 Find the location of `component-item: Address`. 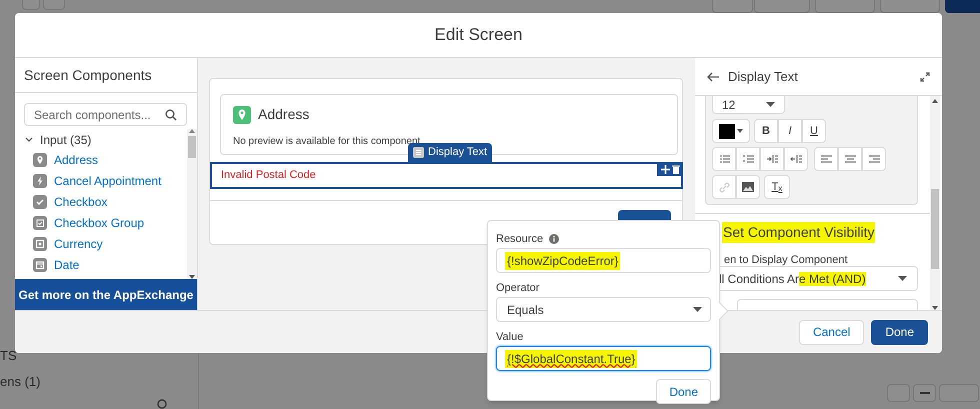

component-item: Address is located at coordinates (106, 159).